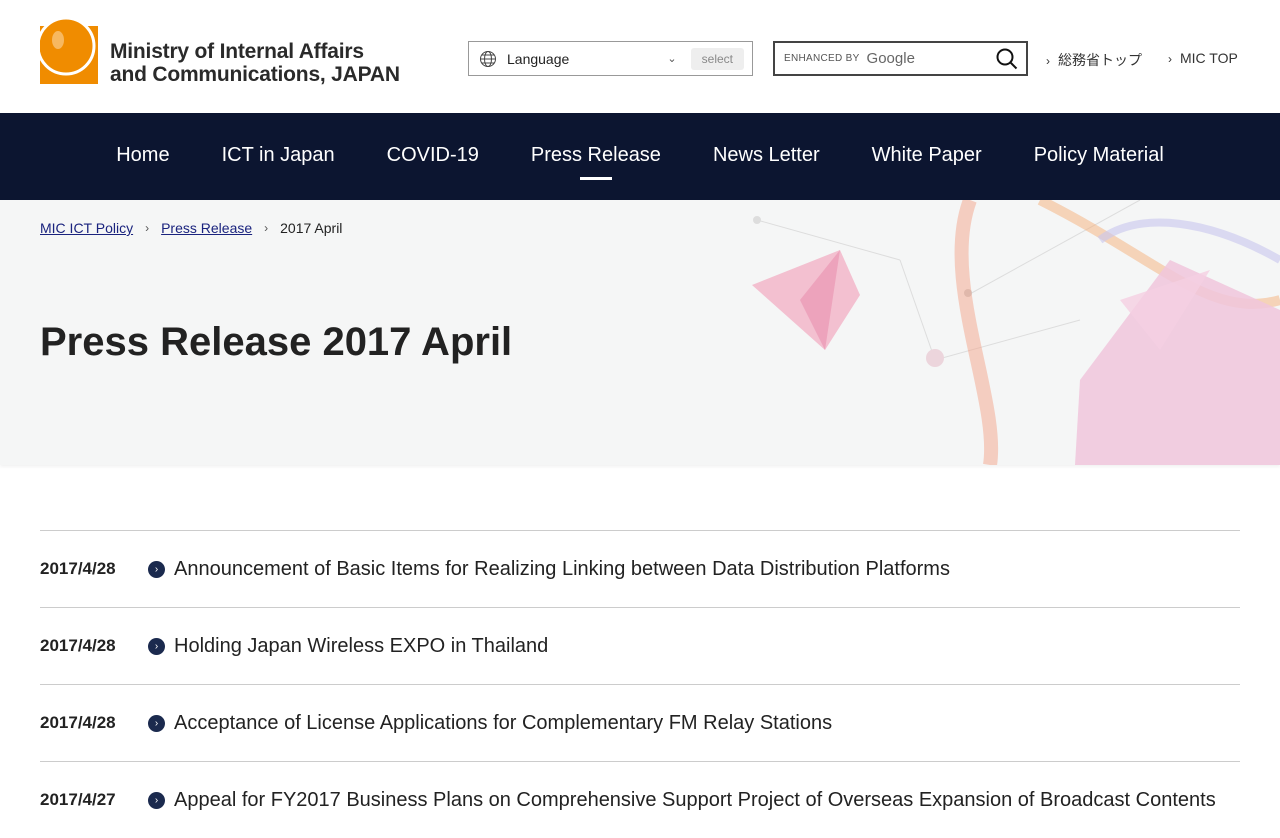 This screenshot has height=838, width=1280. I want to click on logo-line2: and Communications, JAPAN, so click(255, 74).